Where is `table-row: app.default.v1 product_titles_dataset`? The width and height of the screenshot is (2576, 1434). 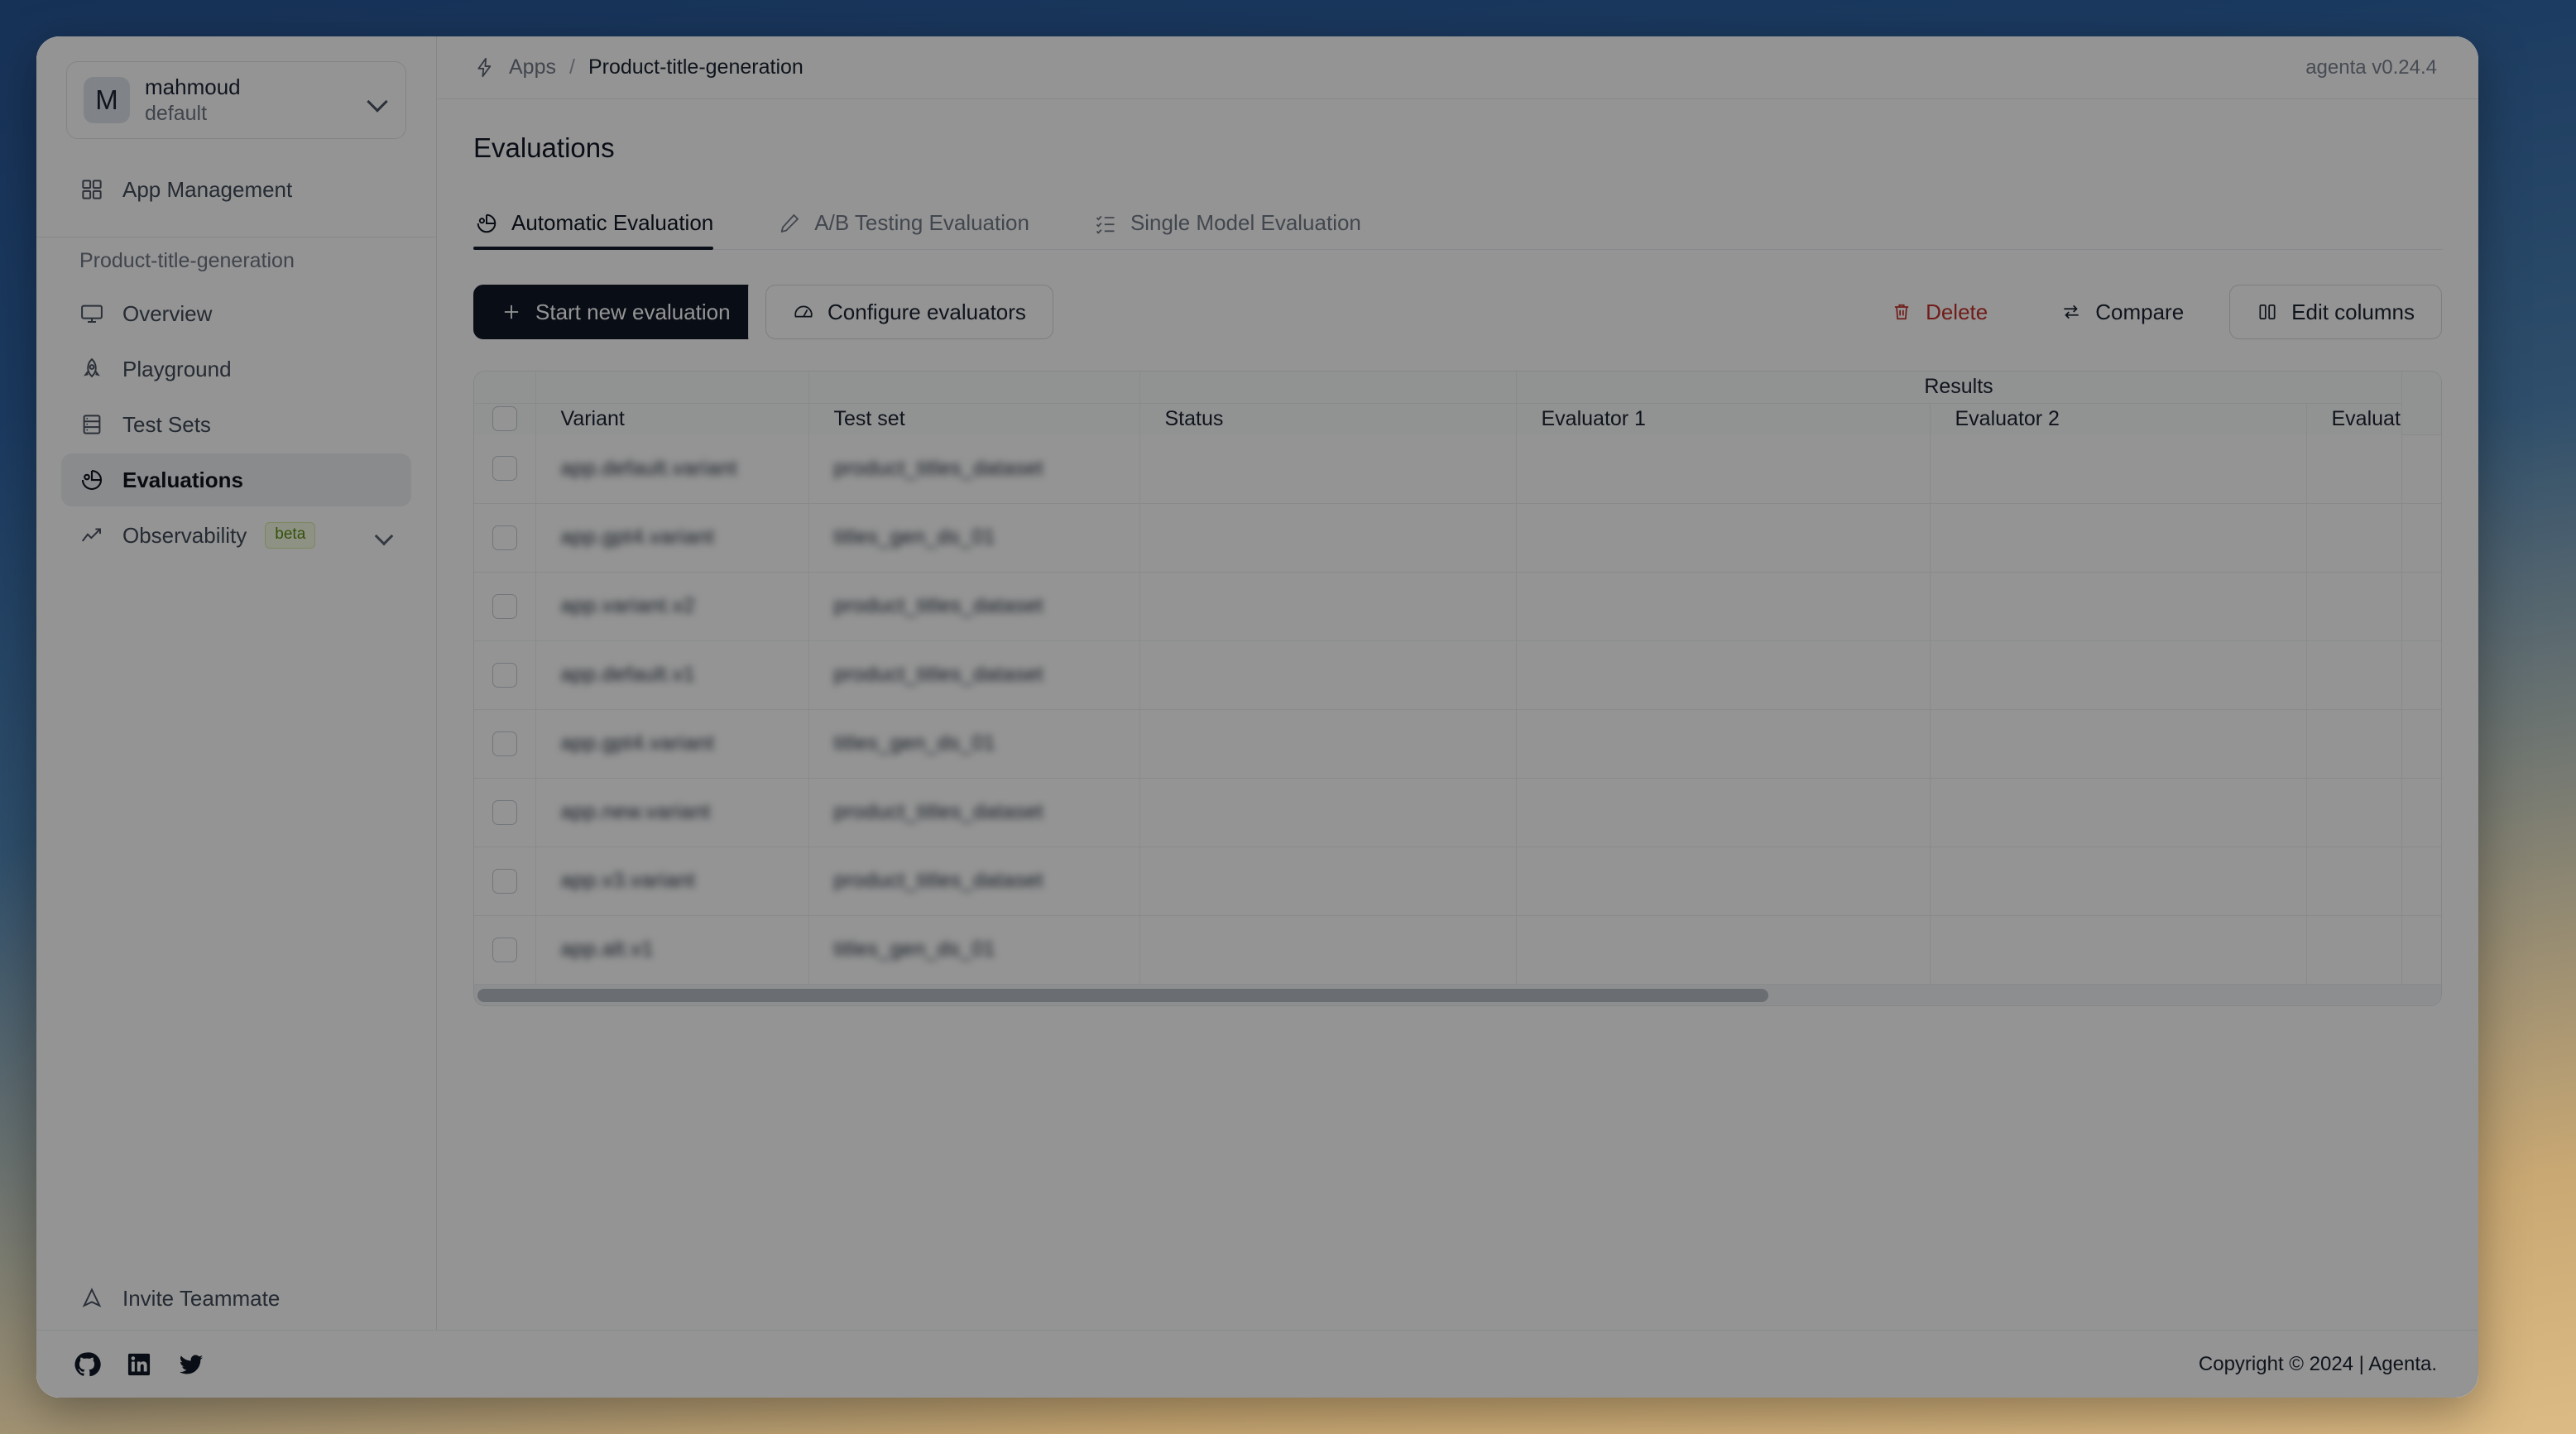
table-row: app.default.v1 product_titles_dataset is located at coordinates (1458, 674).